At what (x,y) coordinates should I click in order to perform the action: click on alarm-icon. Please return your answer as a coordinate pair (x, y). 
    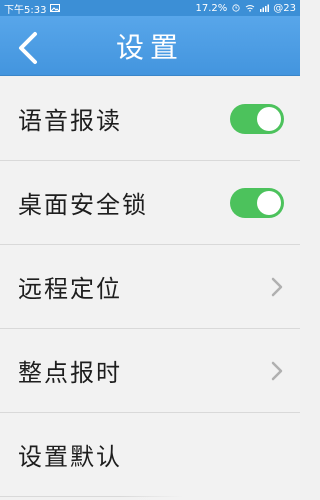
    Looking at the image, I should click on (236, 8).